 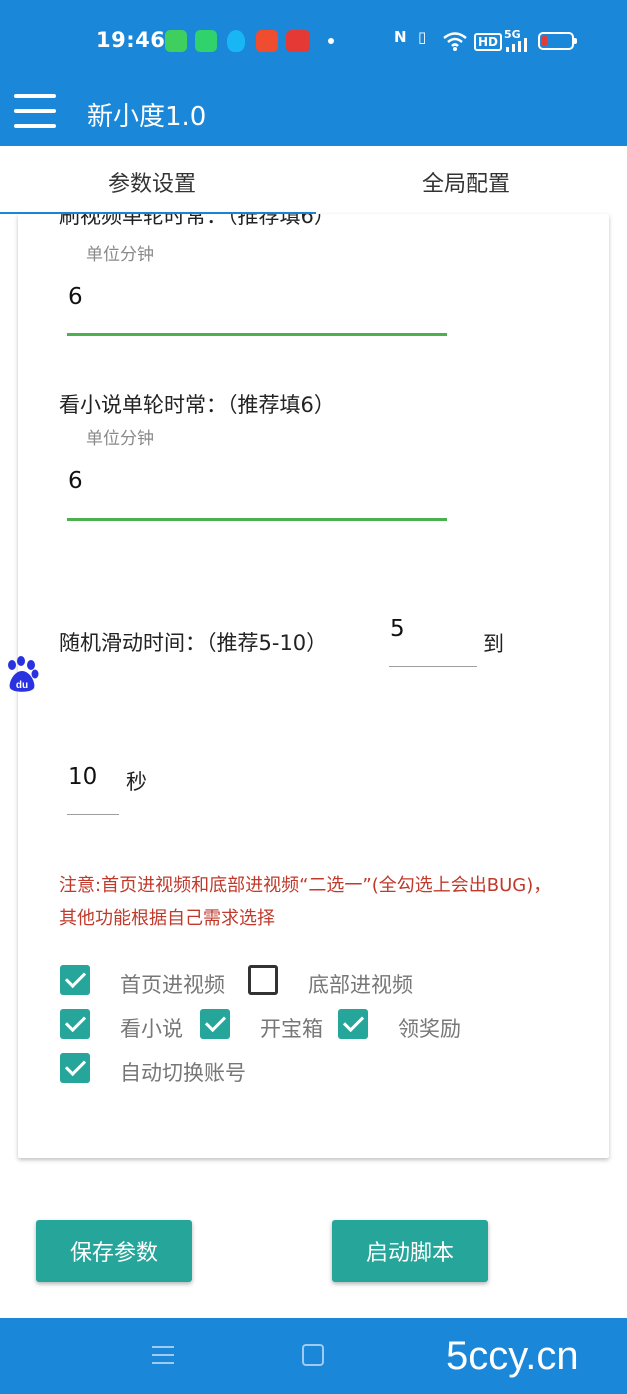 What do you see at coordinates (291, 1028) in the screenshot?
I see `open-chest-label: 开宝箱` at bounding box center [291, 1028].